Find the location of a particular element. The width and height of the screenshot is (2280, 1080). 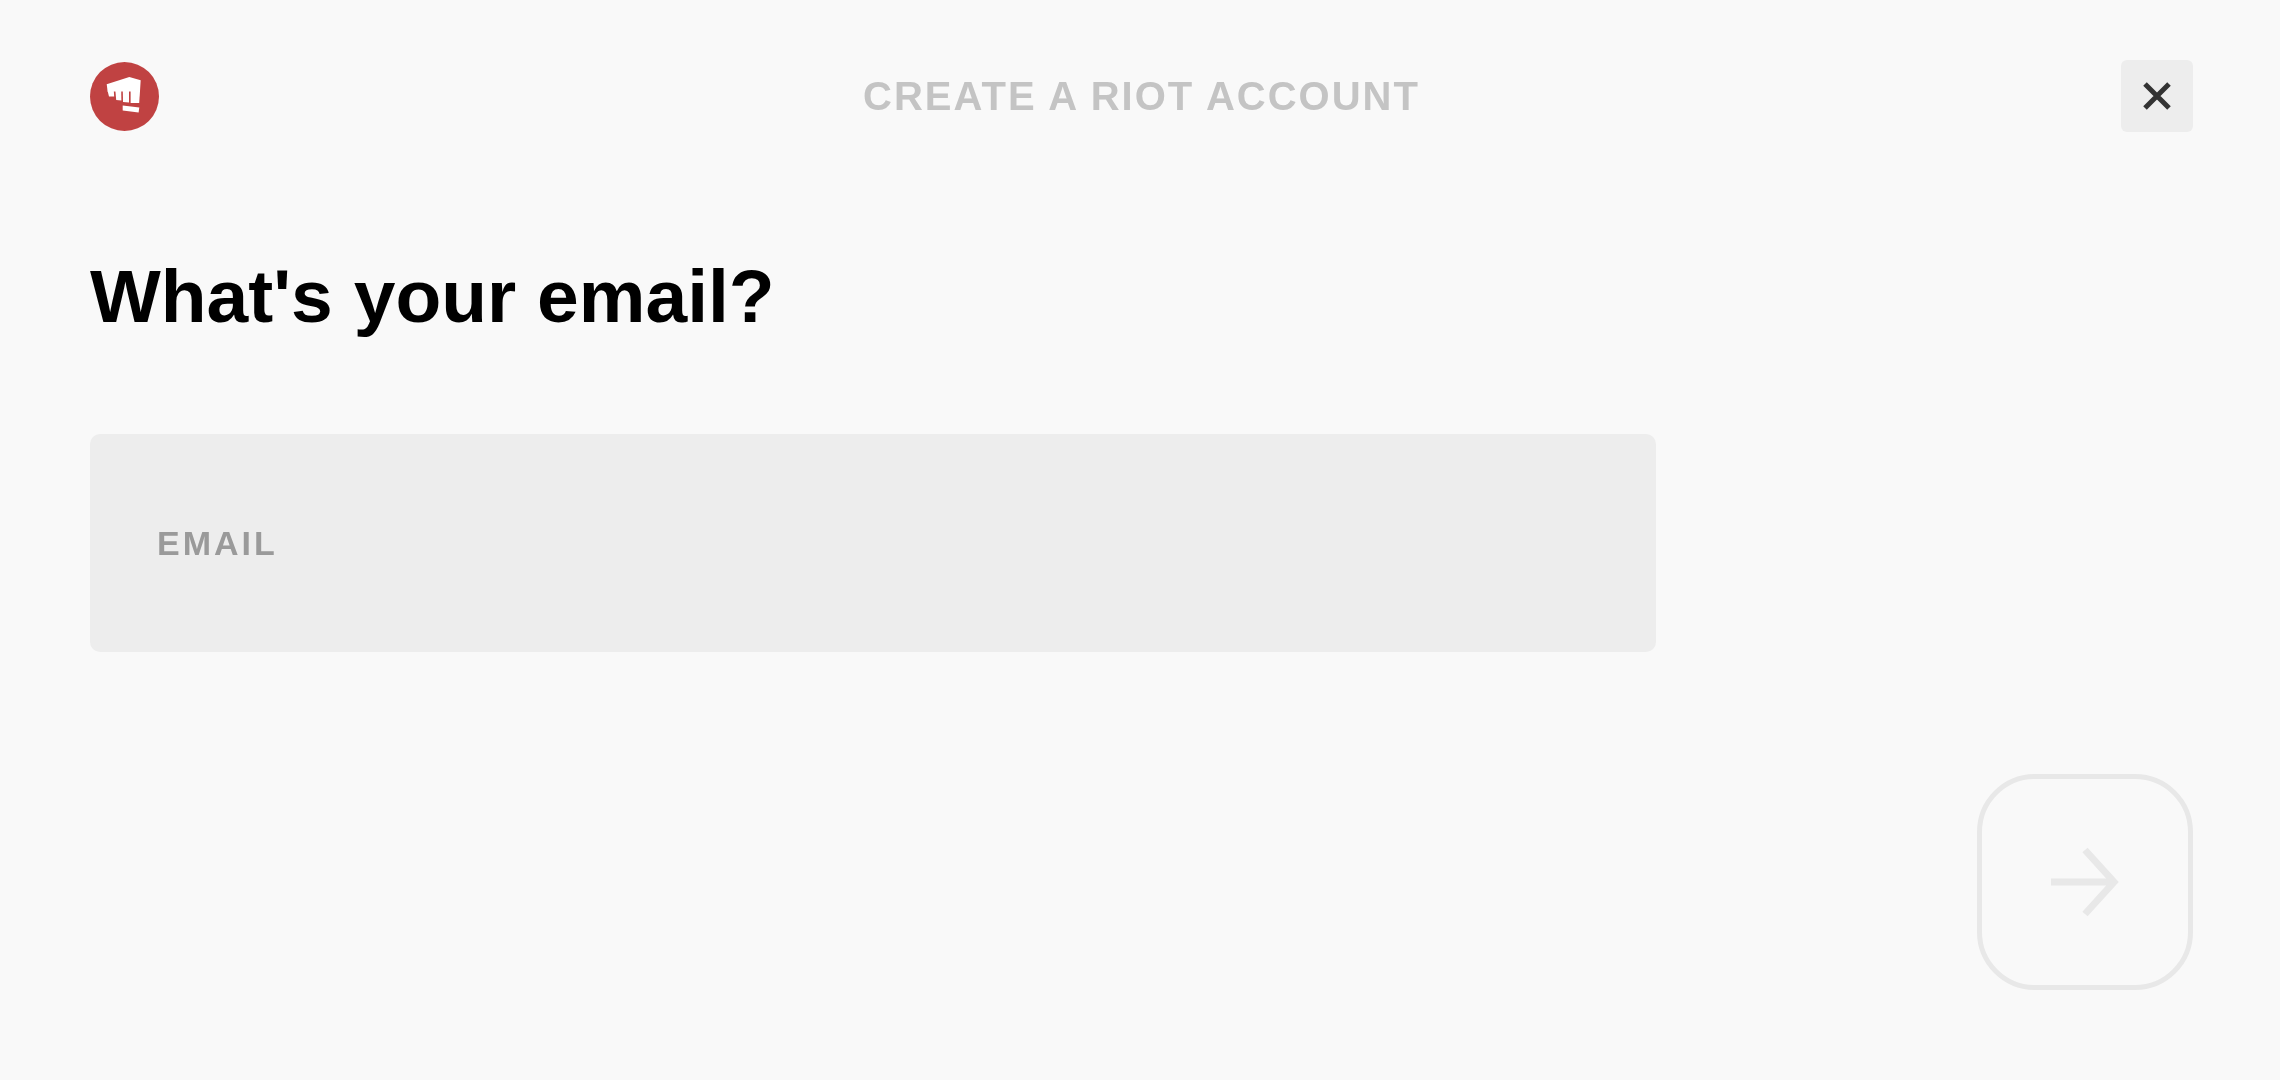

close-icon is located at coordinates (2157, 96).